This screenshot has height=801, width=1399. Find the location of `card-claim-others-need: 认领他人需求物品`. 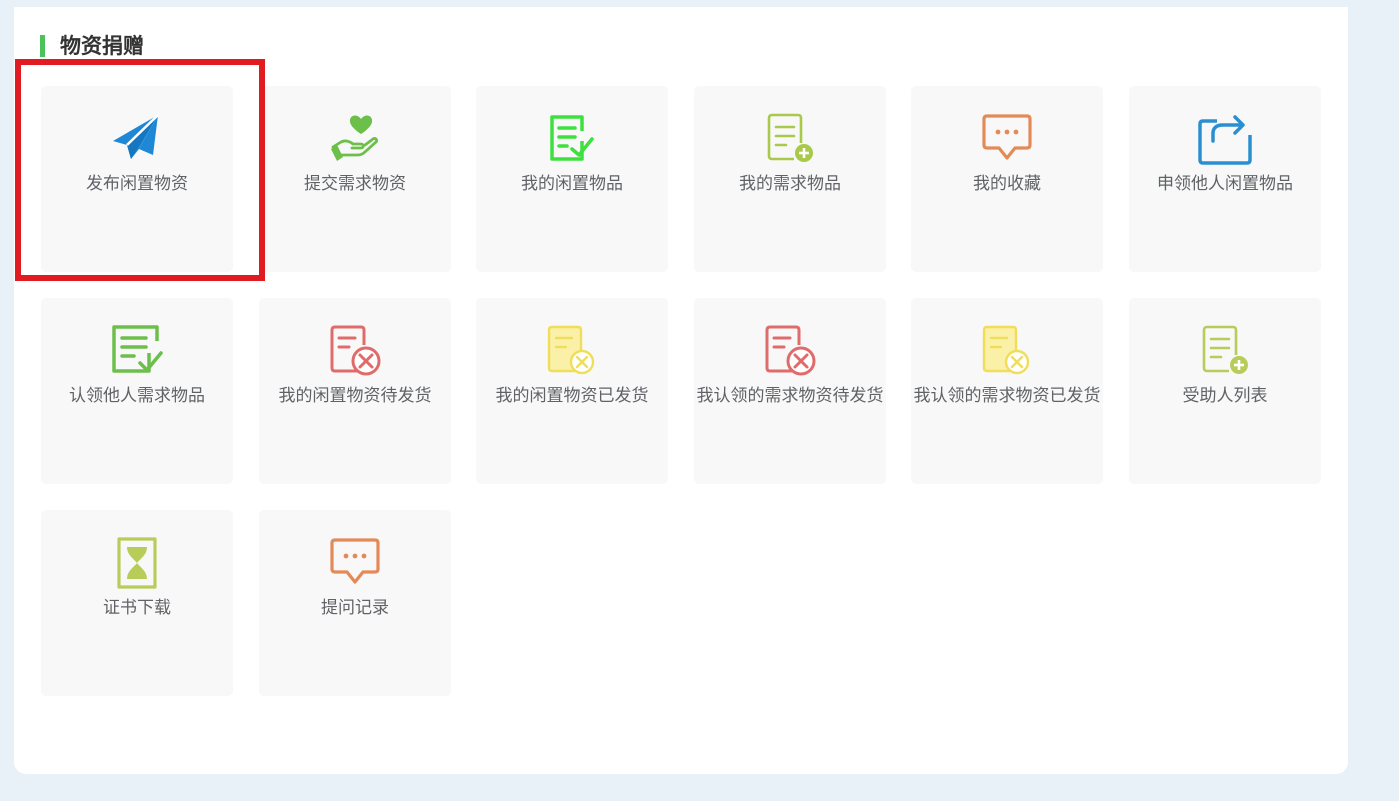

card-claim-others-need: 认领他人需求物品 is located at coordinates (137, 391).